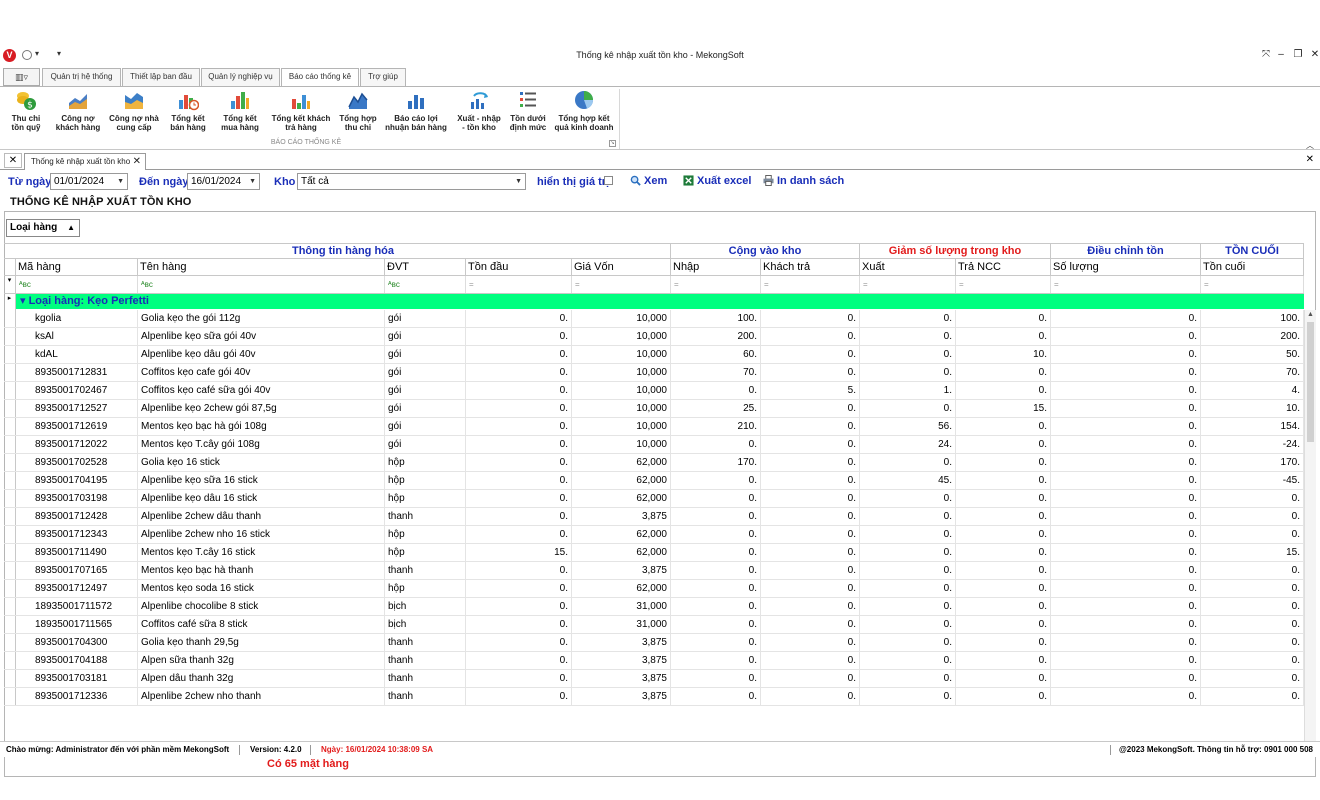  What do you see at coordinates (1126, 372) in the screenshot?
I see `col-so-luong-cell: 0.` at bounding box center [1126, 372].